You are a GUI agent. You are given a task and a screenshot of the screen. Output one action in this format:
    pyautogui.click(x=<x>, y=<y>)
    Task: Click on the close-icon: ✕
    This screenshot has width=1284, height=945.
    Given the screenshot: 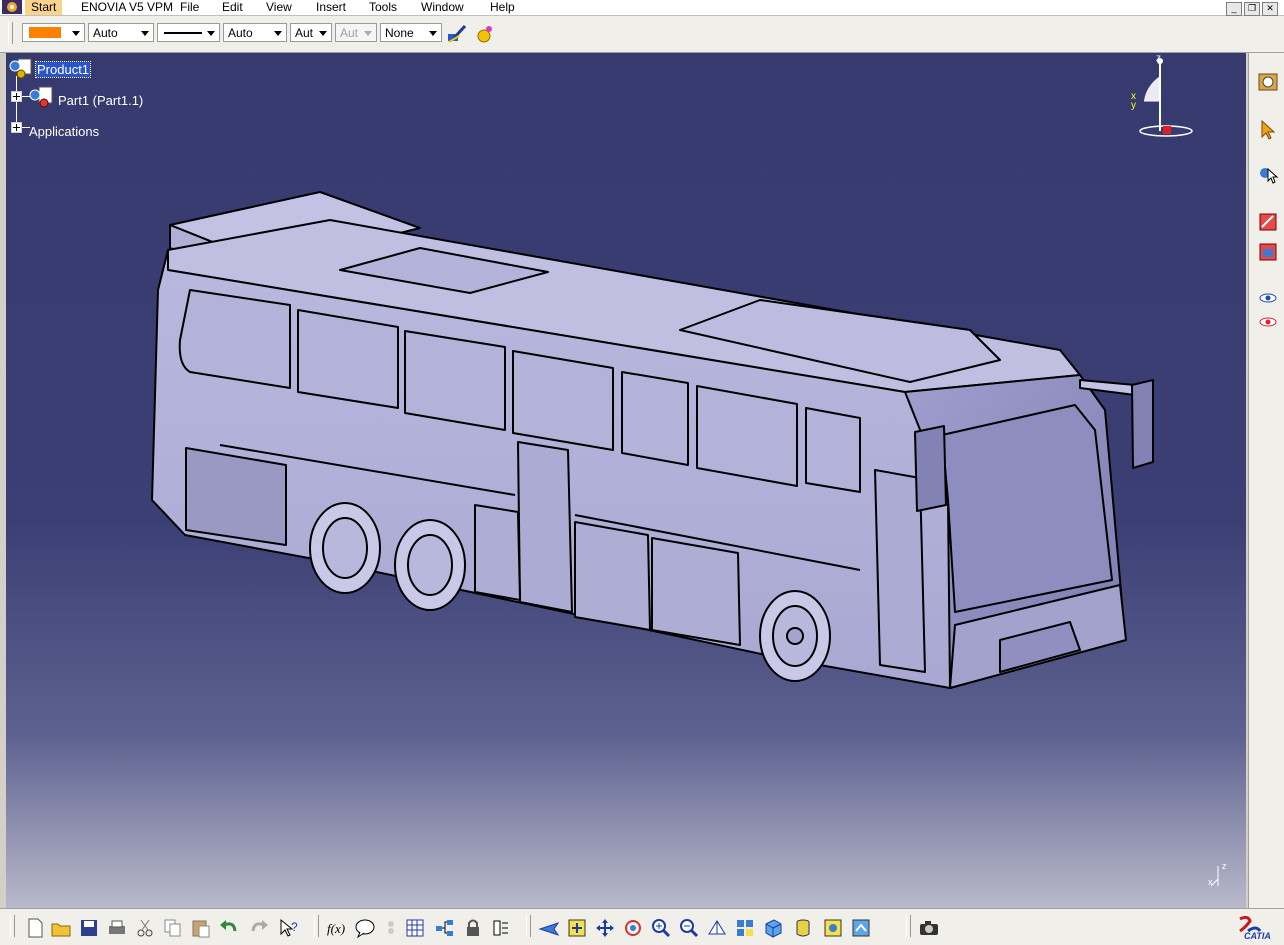 What is the action you would take?
    pyautogui.click(x=1270, y=9)
    